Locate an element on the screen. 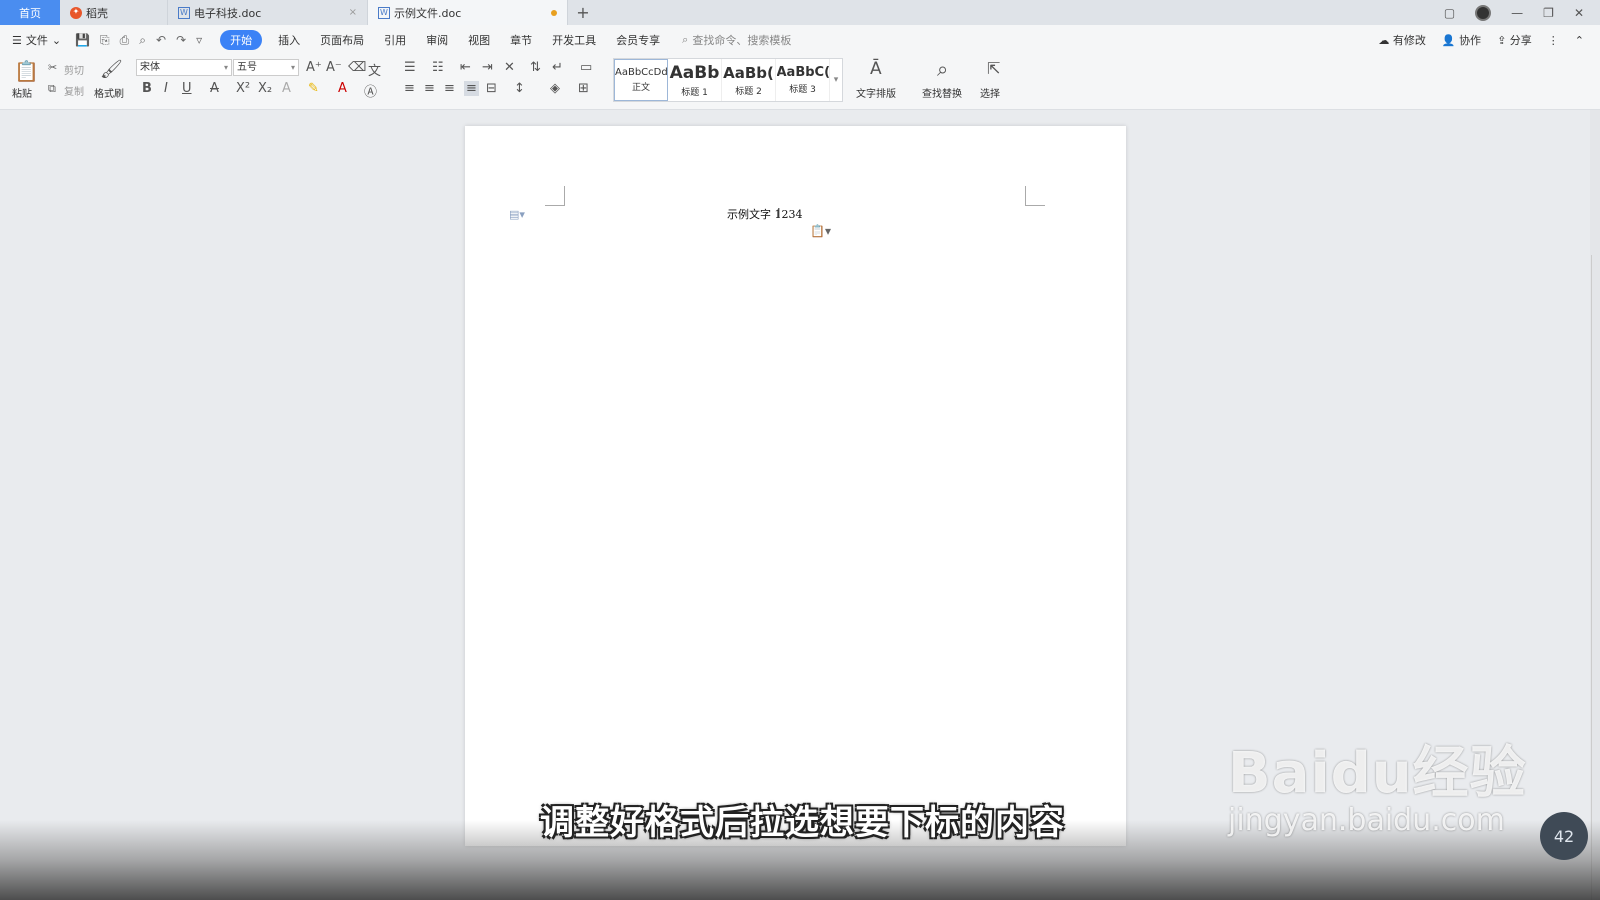 This screenshot has width=1600, height=900. collapse-ribbon-icon: ⌃ is located at coordinates (1579, 40).